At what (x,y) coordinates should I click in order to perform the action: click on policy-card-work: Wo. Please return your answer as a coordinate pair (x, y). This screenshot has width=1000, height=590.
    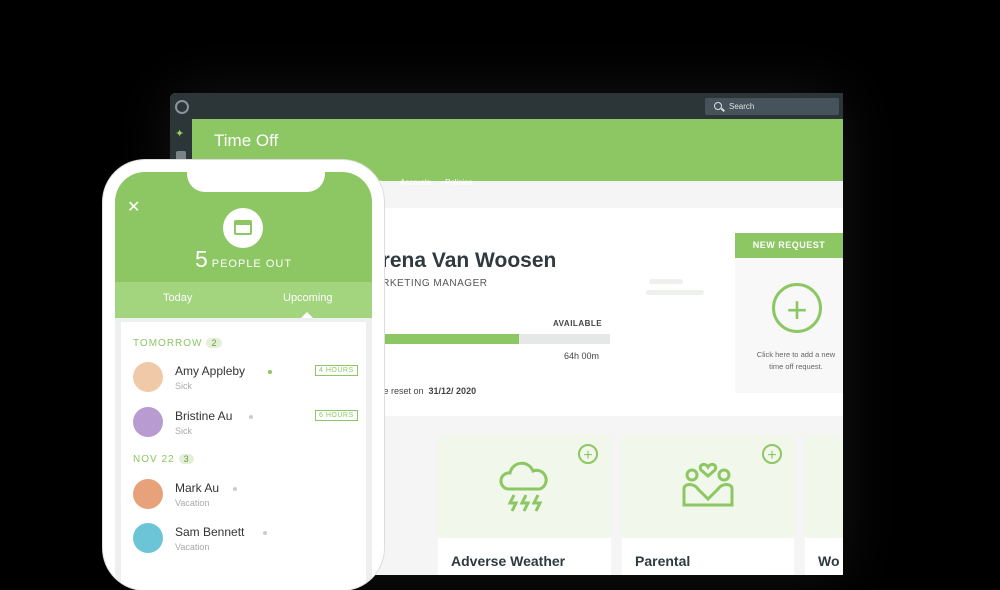
    Looking at the image, I should click on (824, 505).